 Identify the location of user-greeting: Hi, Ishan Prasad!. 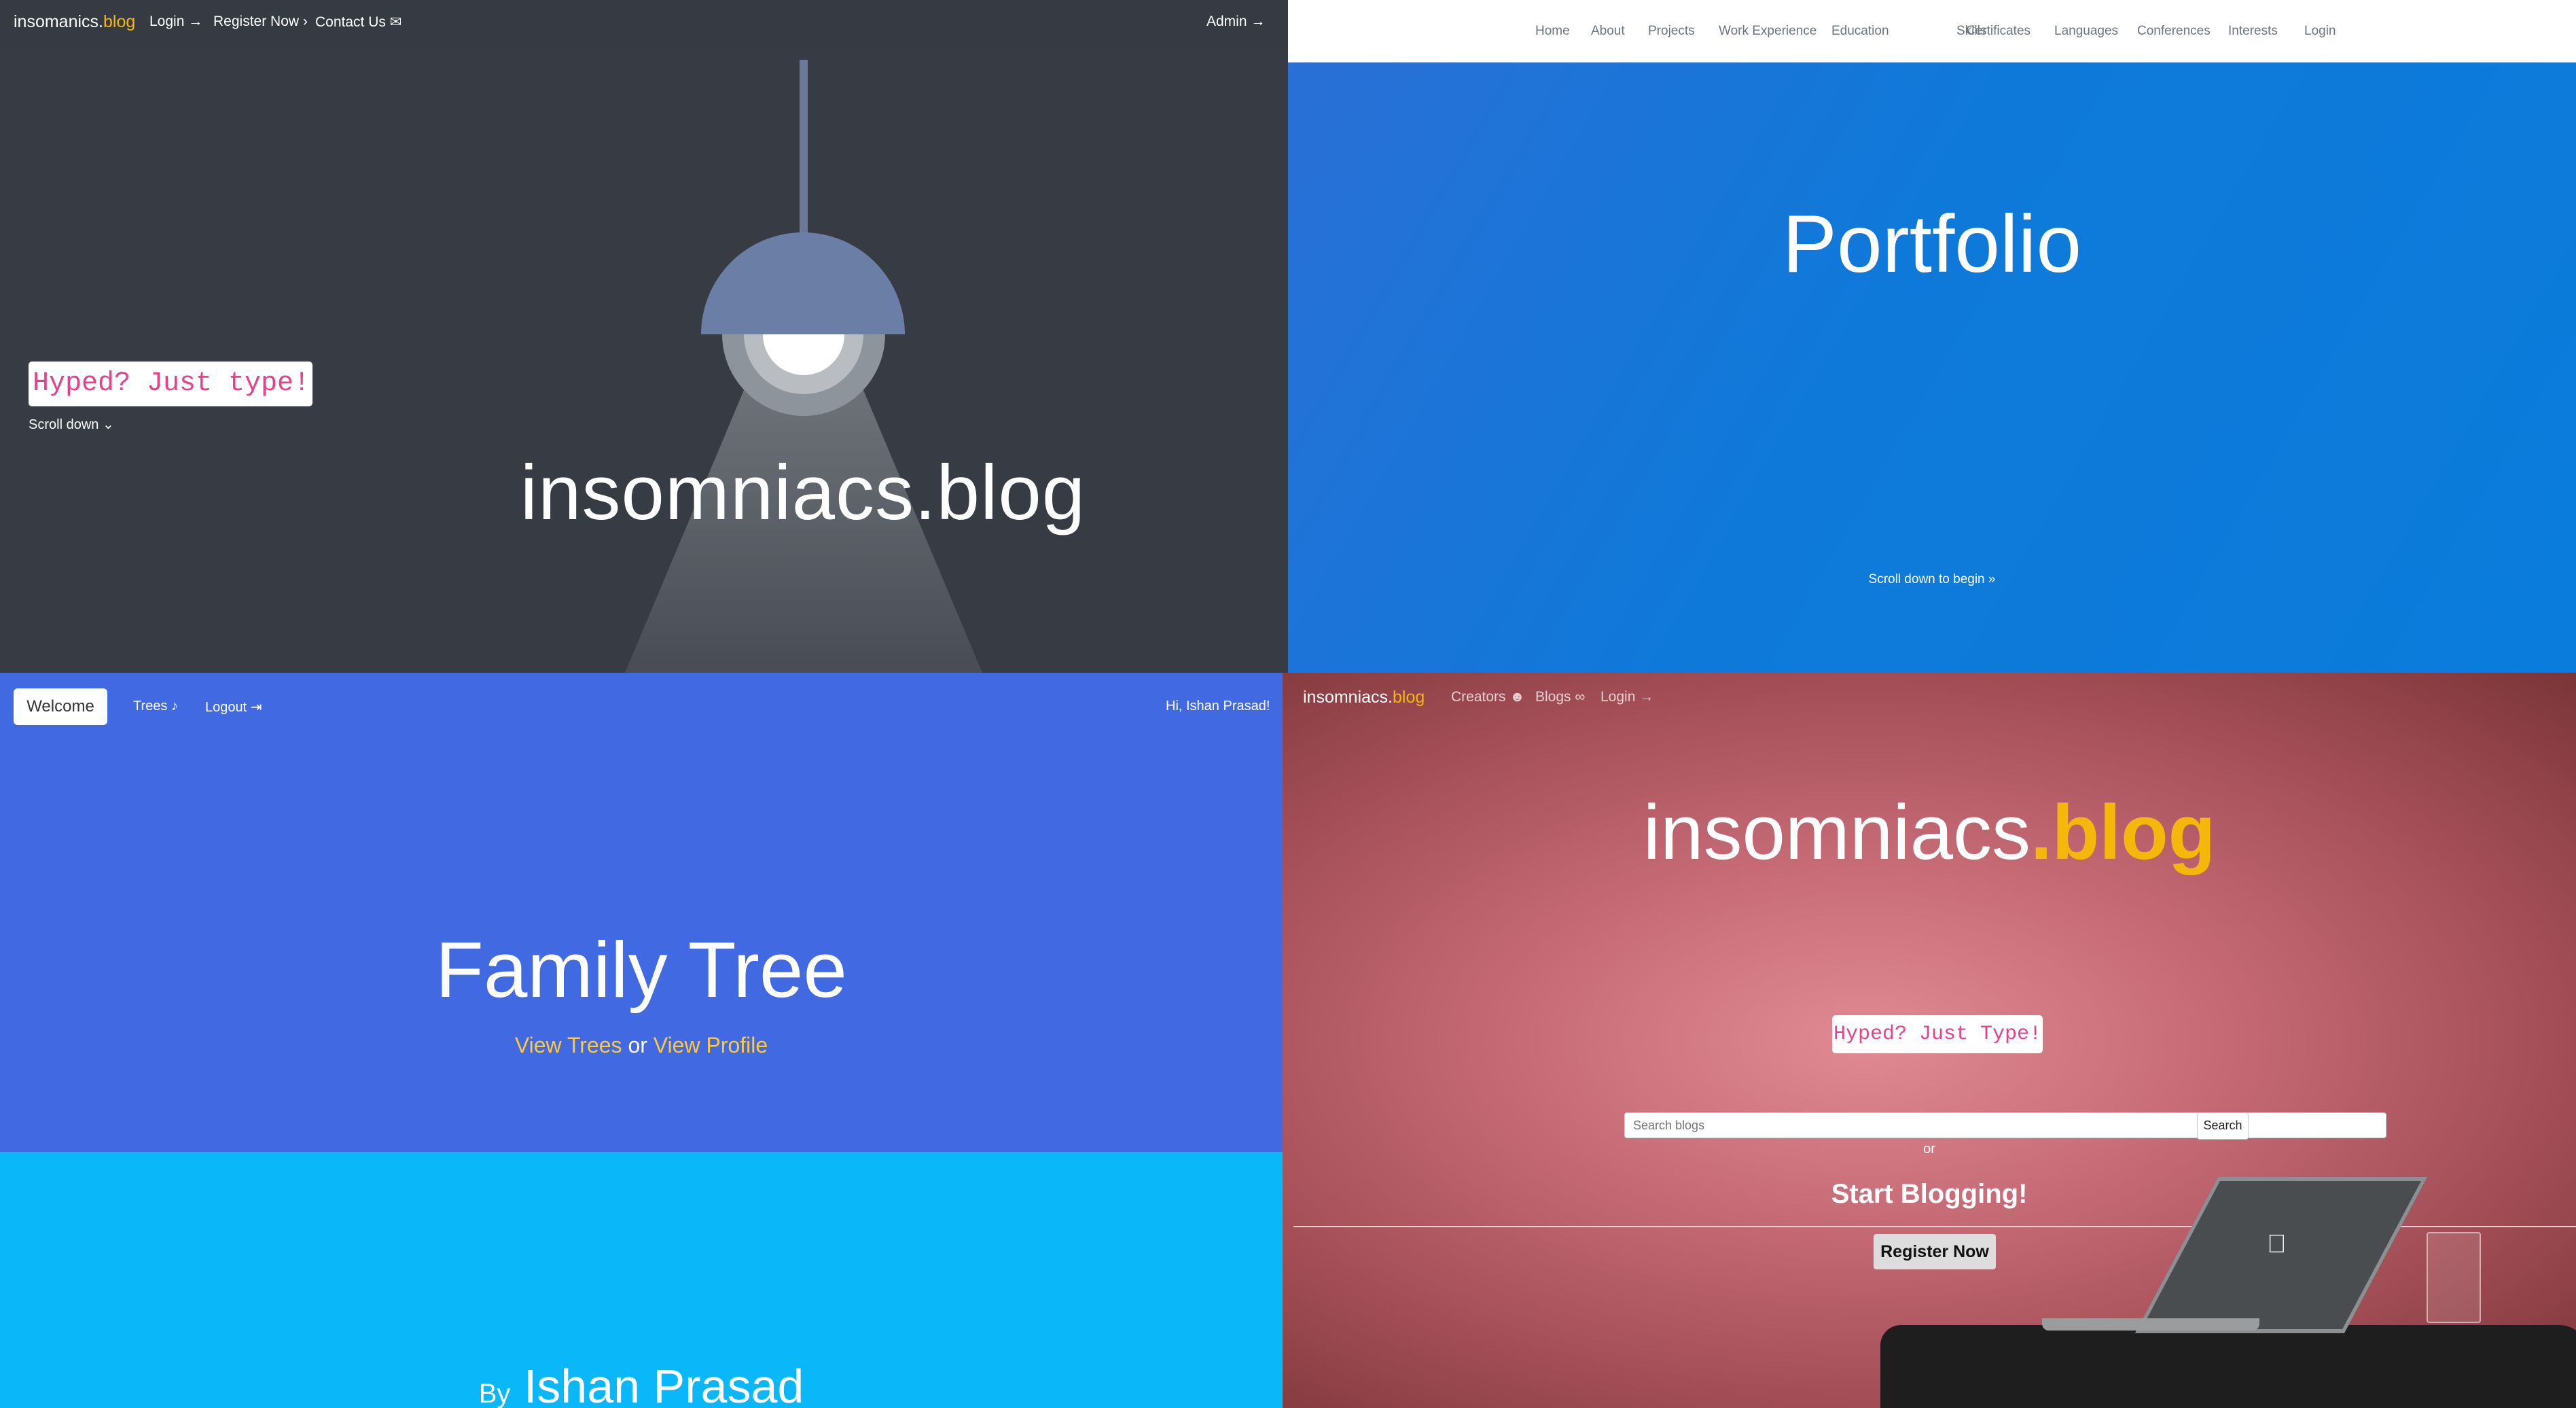
(1218, 706).